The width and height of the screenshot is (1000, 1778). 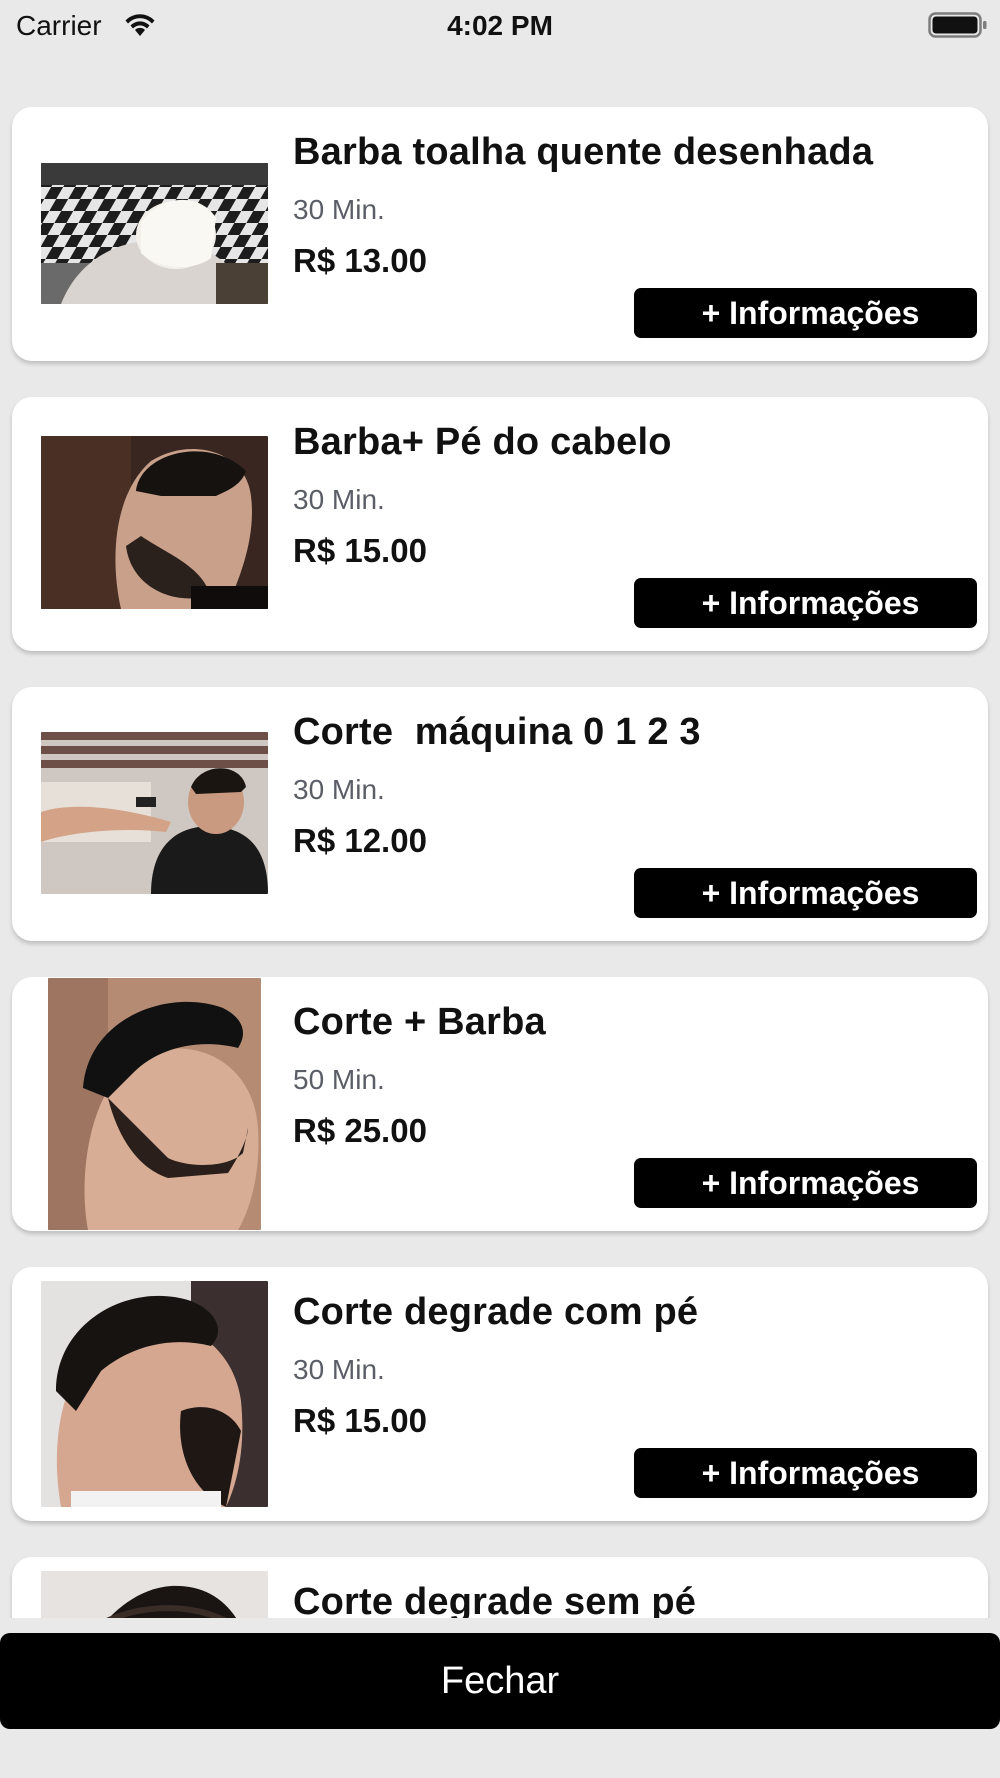 I want to click on service-title: Corte degrade com pé, so click(x=496, y=1312).